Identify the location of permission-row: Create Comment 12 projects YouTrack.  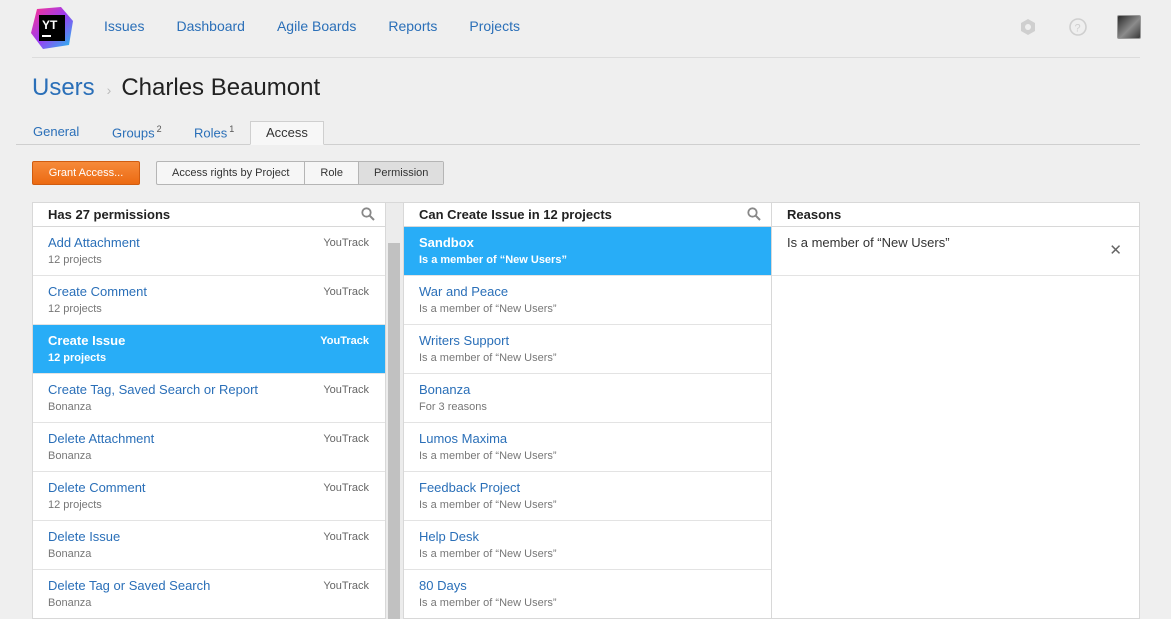
(209, 300).